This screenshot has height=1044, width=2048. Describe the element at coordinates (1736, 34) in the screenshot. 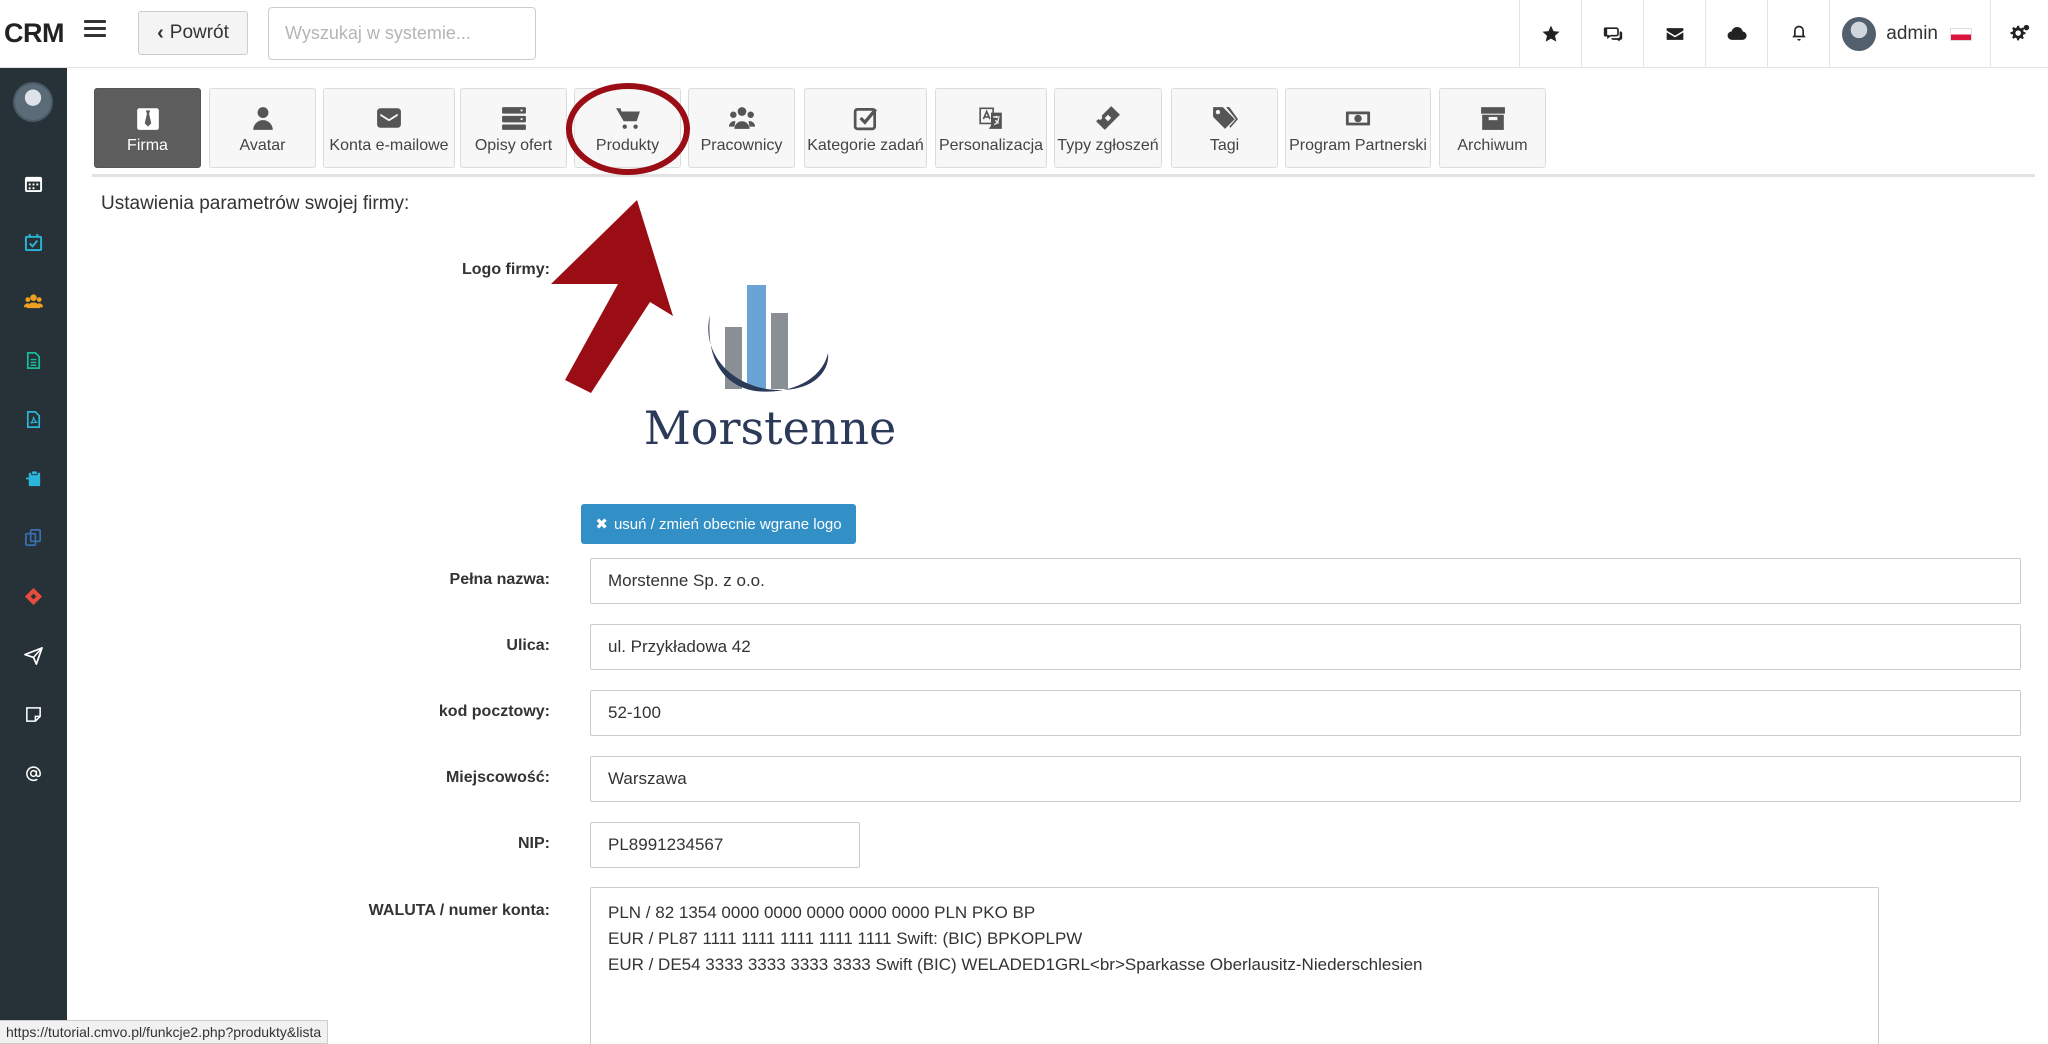

I see `cloud-icon` at that location.